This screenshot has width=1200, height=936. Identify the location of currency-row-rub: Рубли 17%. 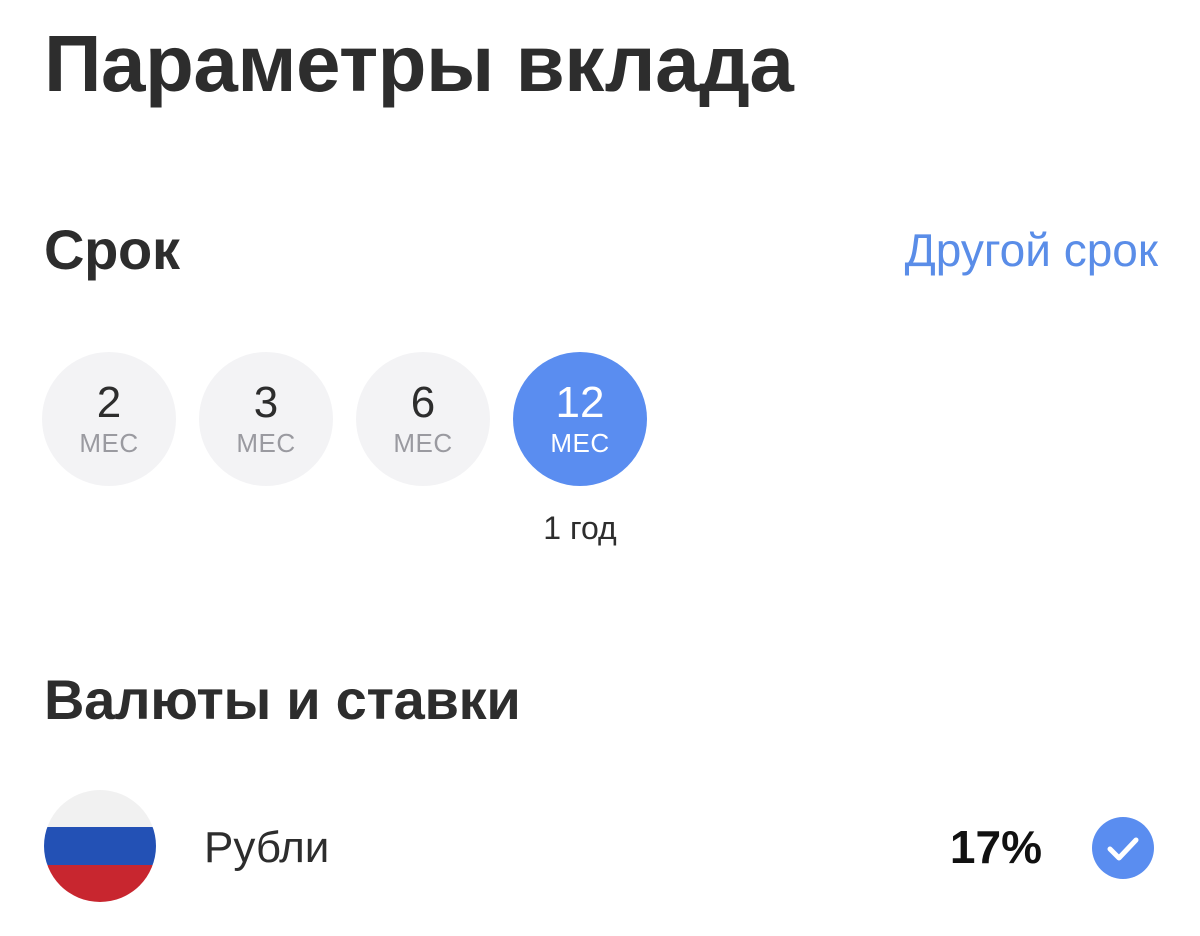
(599, 847).